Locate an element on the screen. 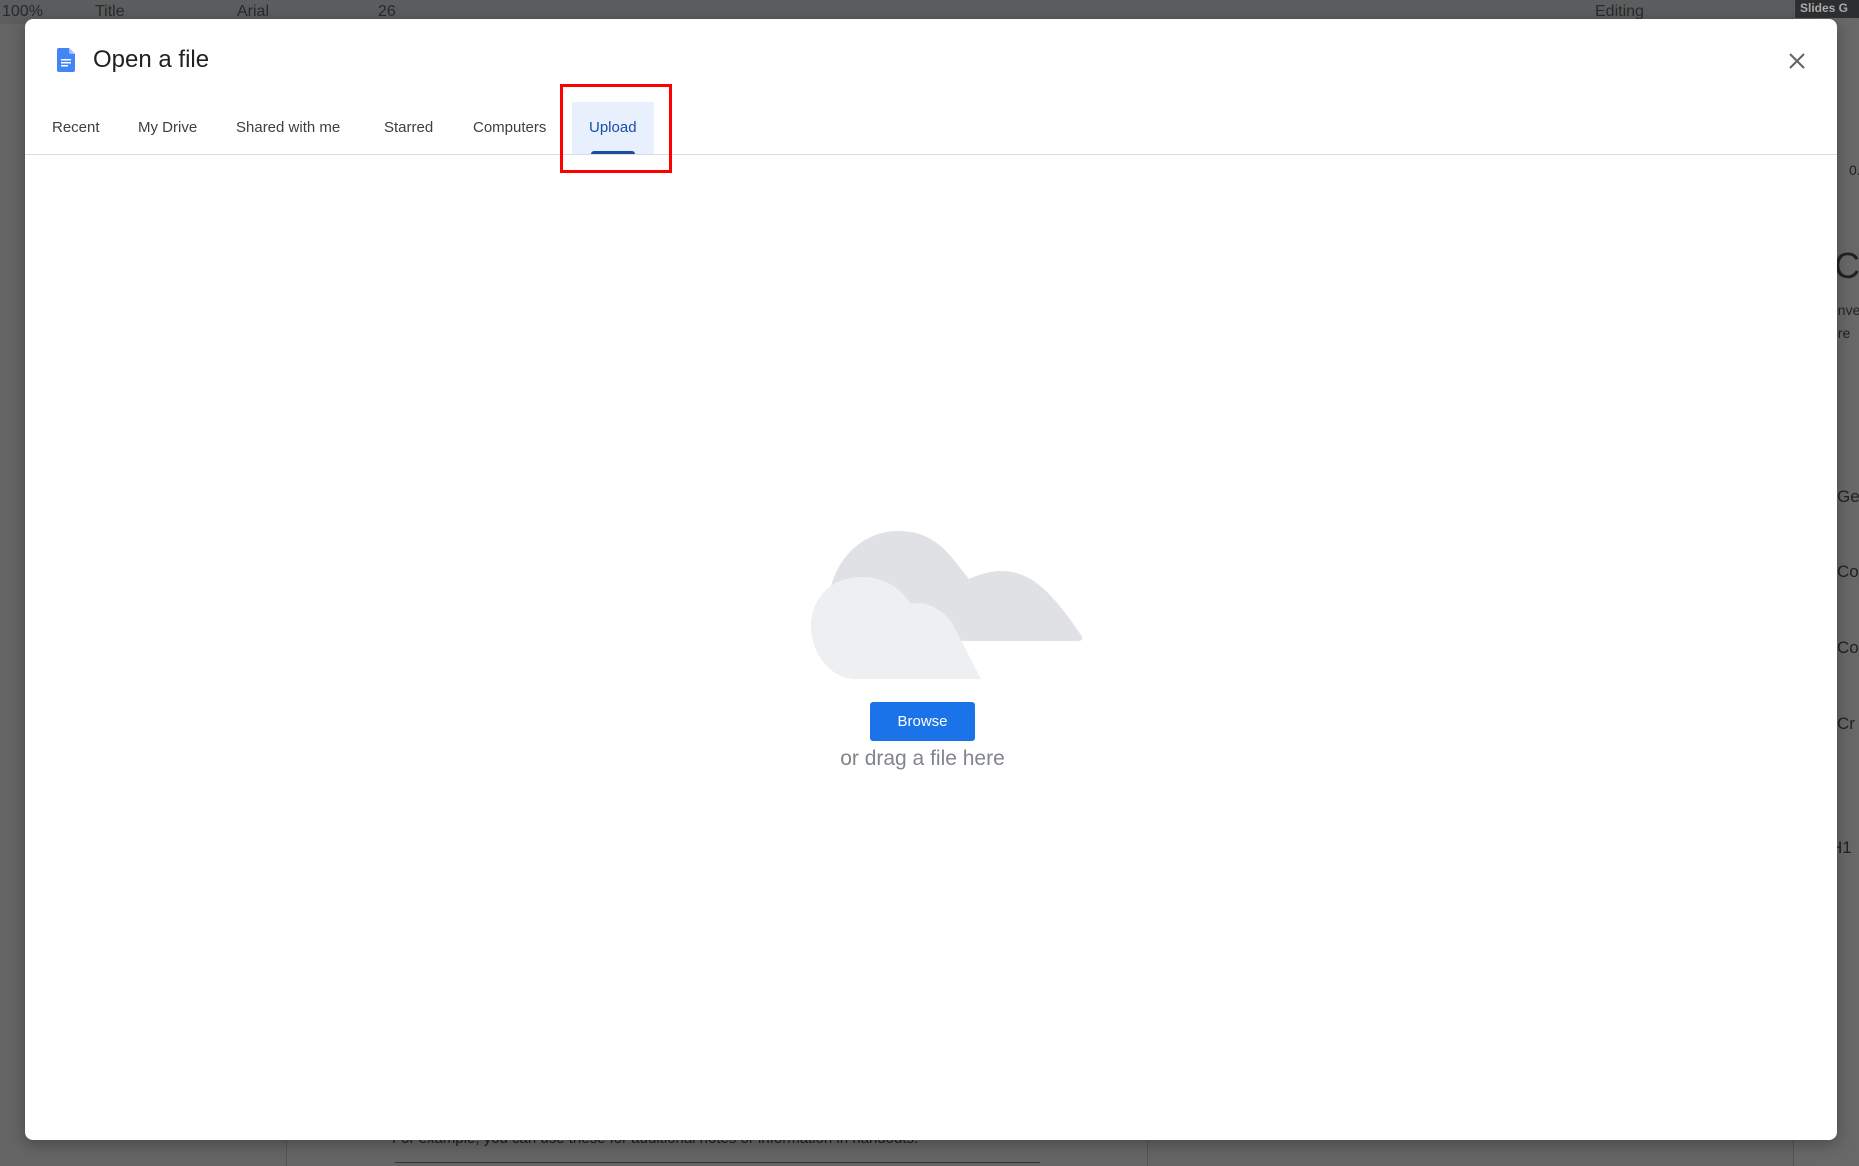 The image size is (1859, 1166). tab-my-drive: My Drive is located at coordinates (167, 128).